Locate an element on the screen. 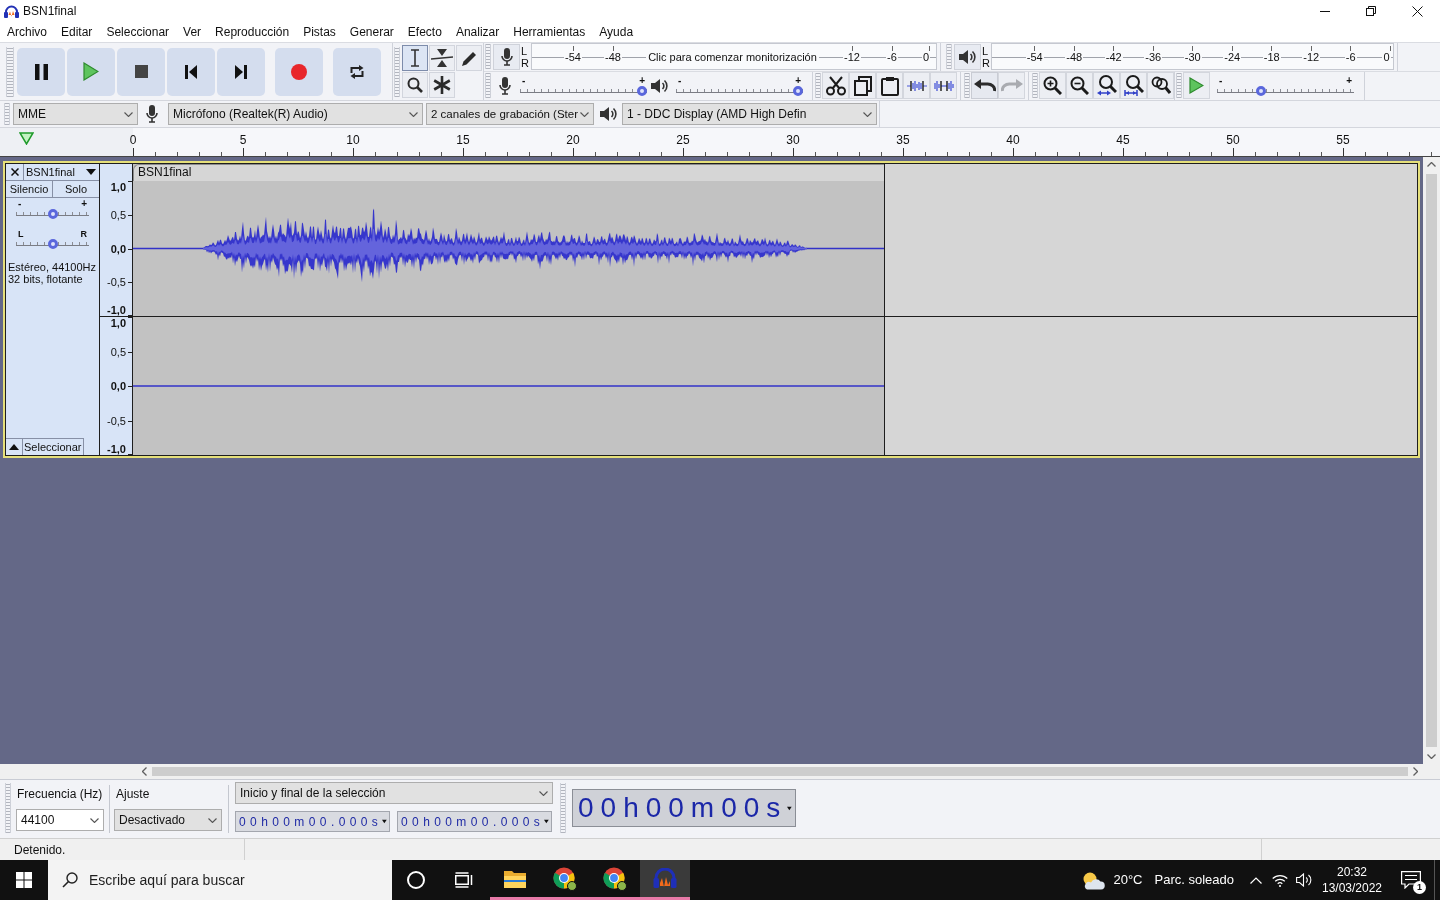 The image size is (1440, 900). stop-button is located at coordinates (141, 71).